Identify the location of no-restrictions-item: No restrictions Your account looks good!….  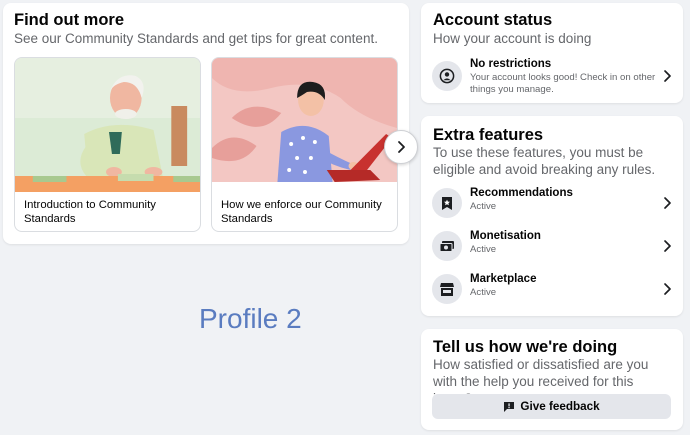
(553, 76).